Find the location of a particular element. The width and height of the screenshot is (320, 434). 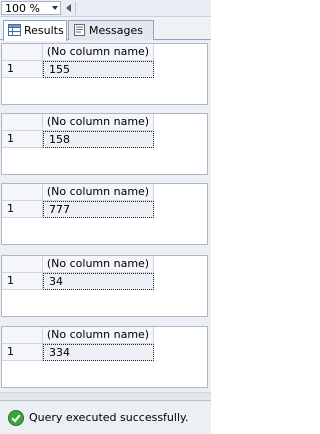

check-circle-icon is located at coordinates (16, 418).